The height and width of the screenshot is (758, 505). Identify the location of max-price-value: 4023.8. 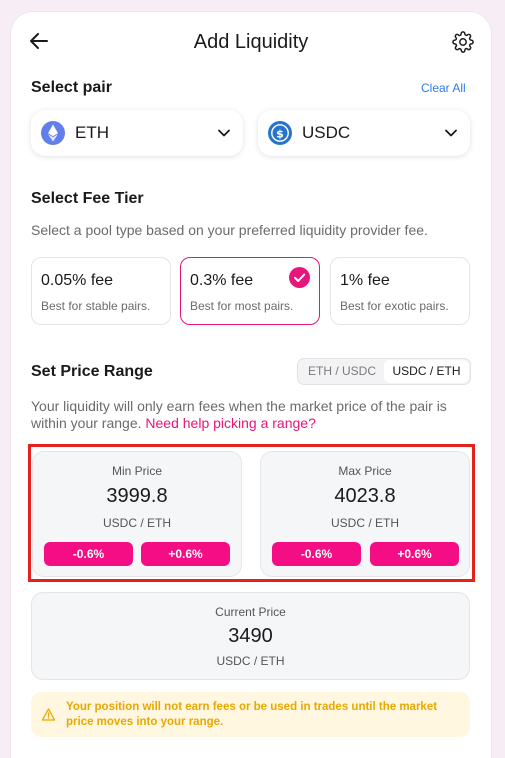
(365, 496).